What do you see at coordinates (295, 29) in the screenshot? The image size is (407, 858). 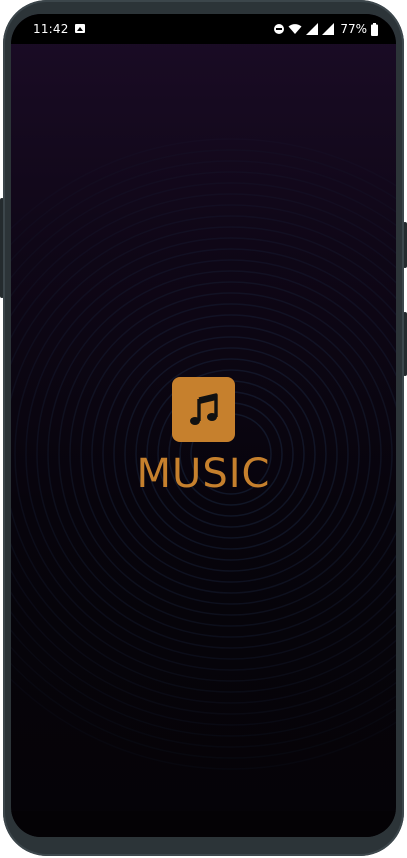 I see `wifi-icon` at bounding box center [295, 29].